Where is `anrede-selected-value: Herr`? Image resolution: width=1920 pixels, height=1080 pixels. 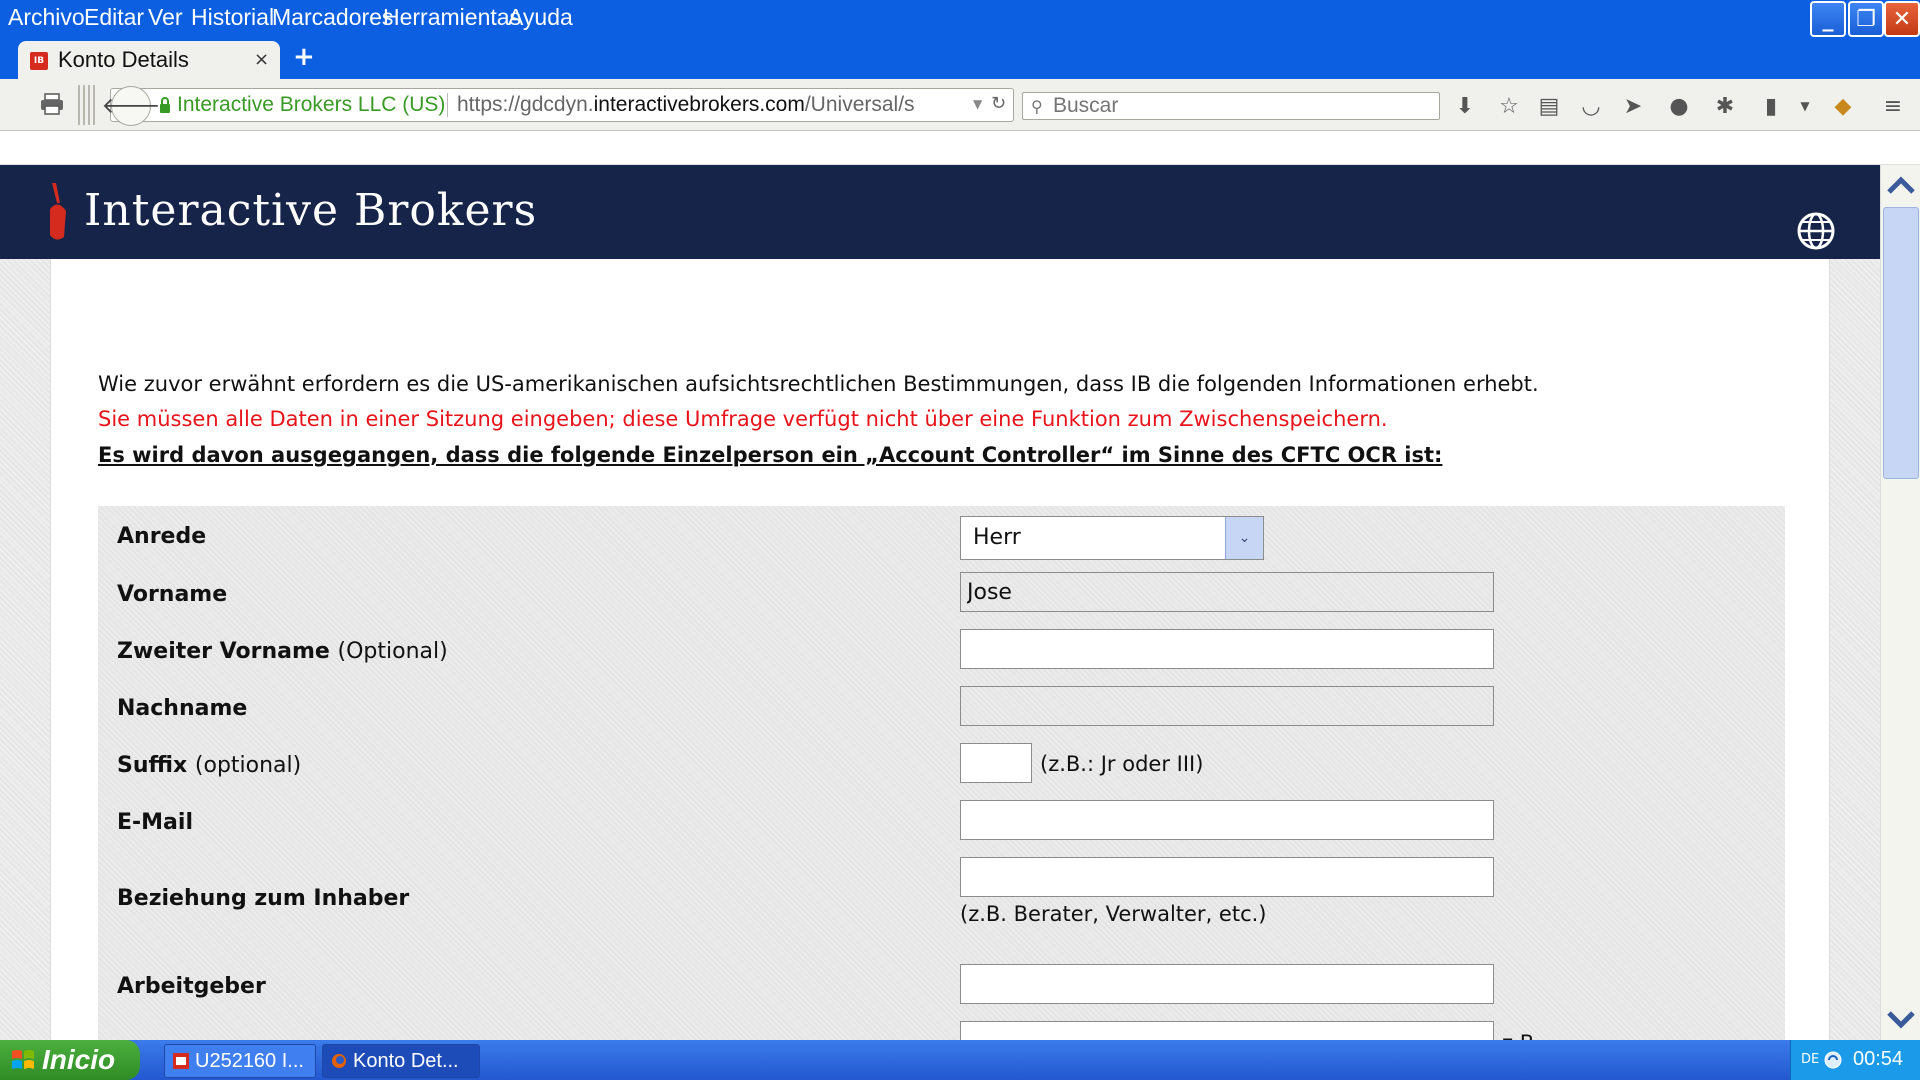 anrede-selected-value: Herr is located at coordinates (997, 537).